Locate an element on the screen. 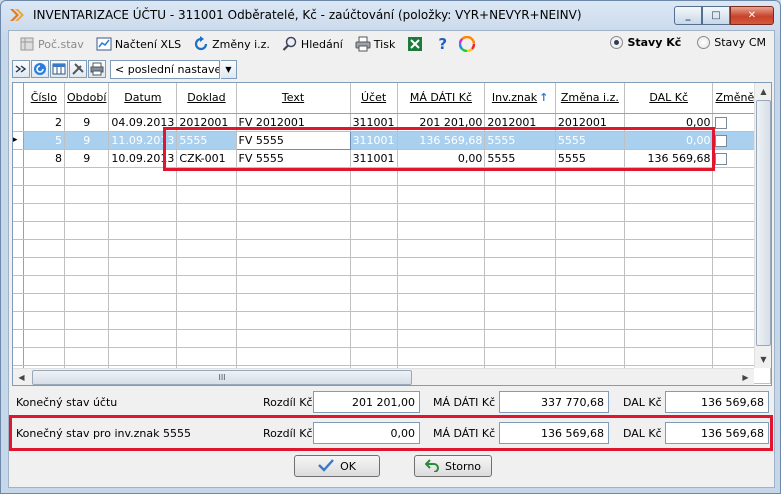 The height and width of the screenshot is (494, 781). print-button: Tisk is located at coordinates (375, 44).